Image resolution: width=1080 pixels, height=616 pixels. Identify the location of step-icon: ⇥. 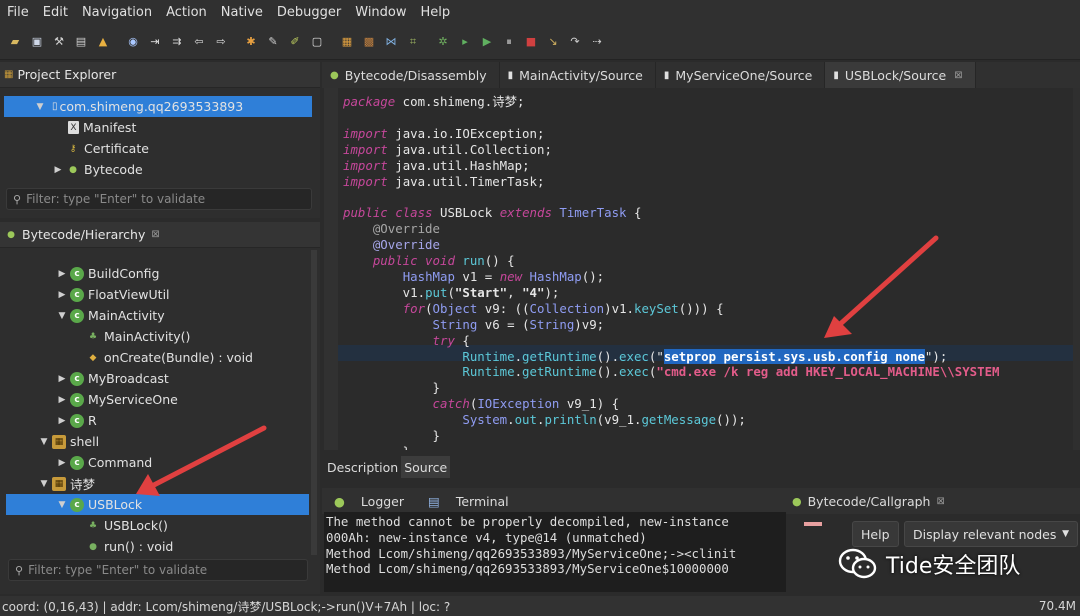
(155, 42).